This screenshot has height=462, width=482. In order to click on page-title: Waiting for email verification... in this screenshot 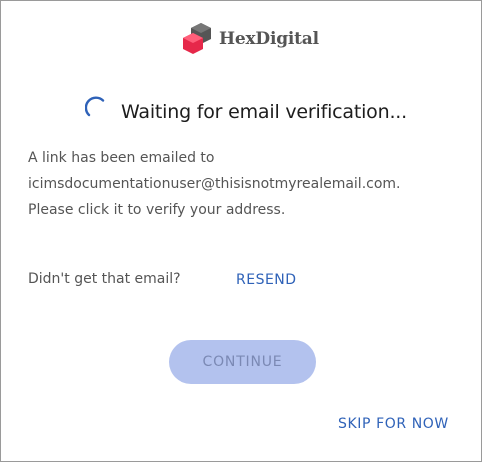, I will do `click(264, 112)`.